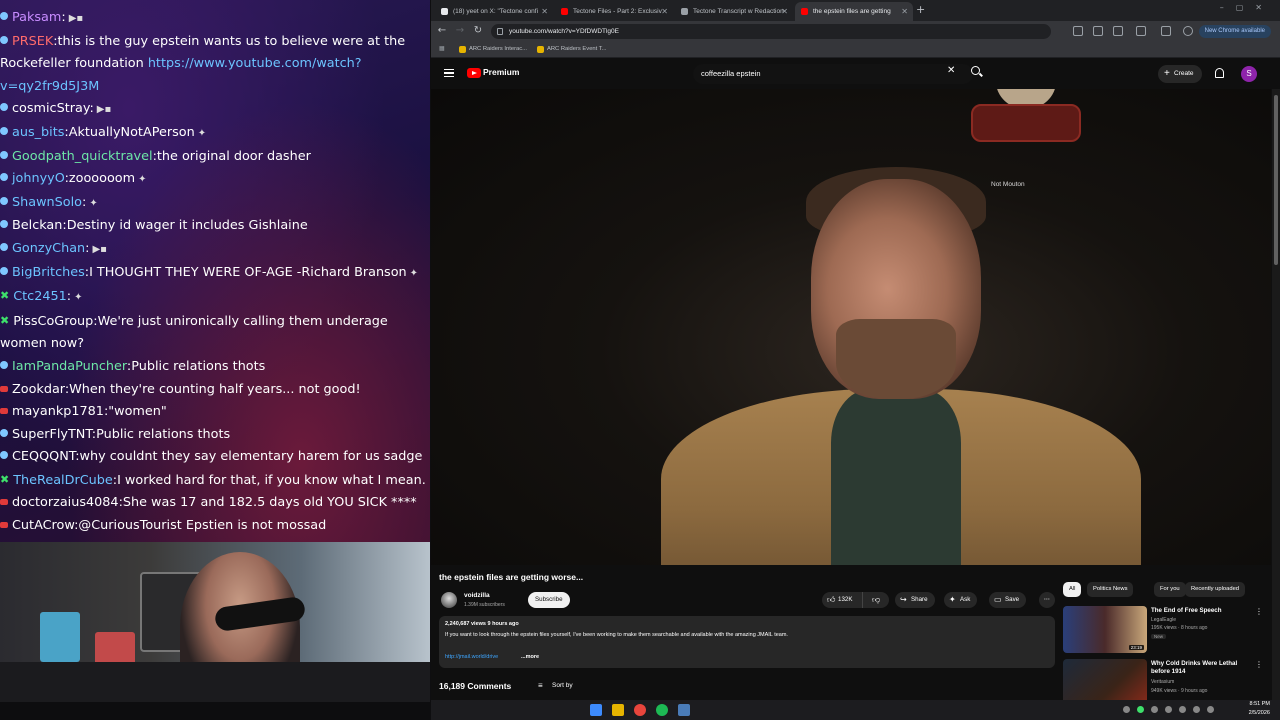 This screenshot has height=720, width=1280. Describe the element at coordinates (53, 321) in the screenshot. I see `chat-username: PissCoGroup` at that location.